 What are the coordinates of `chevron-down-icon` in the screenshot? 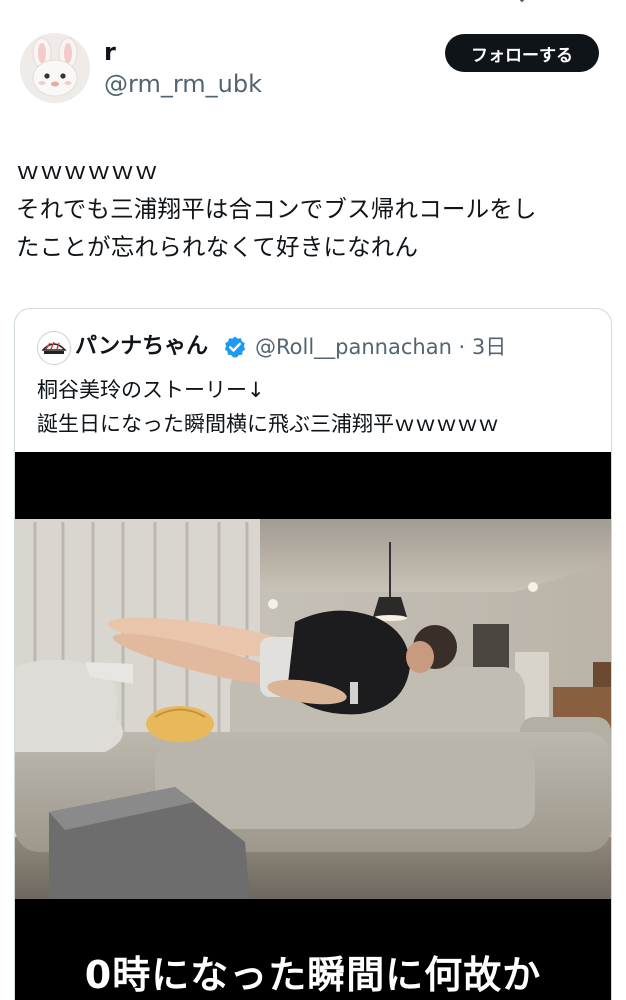 It's located at (522, 3).